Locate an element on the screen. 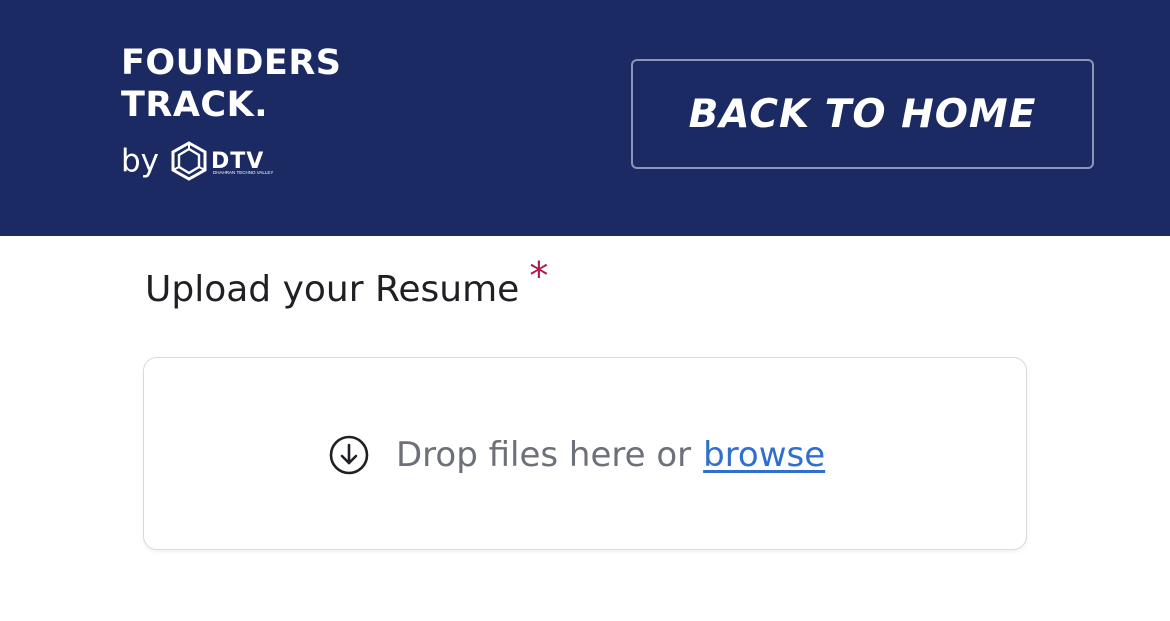 The image size is (1170, 621). download-circle-icon is located at coordinates (349, 455).